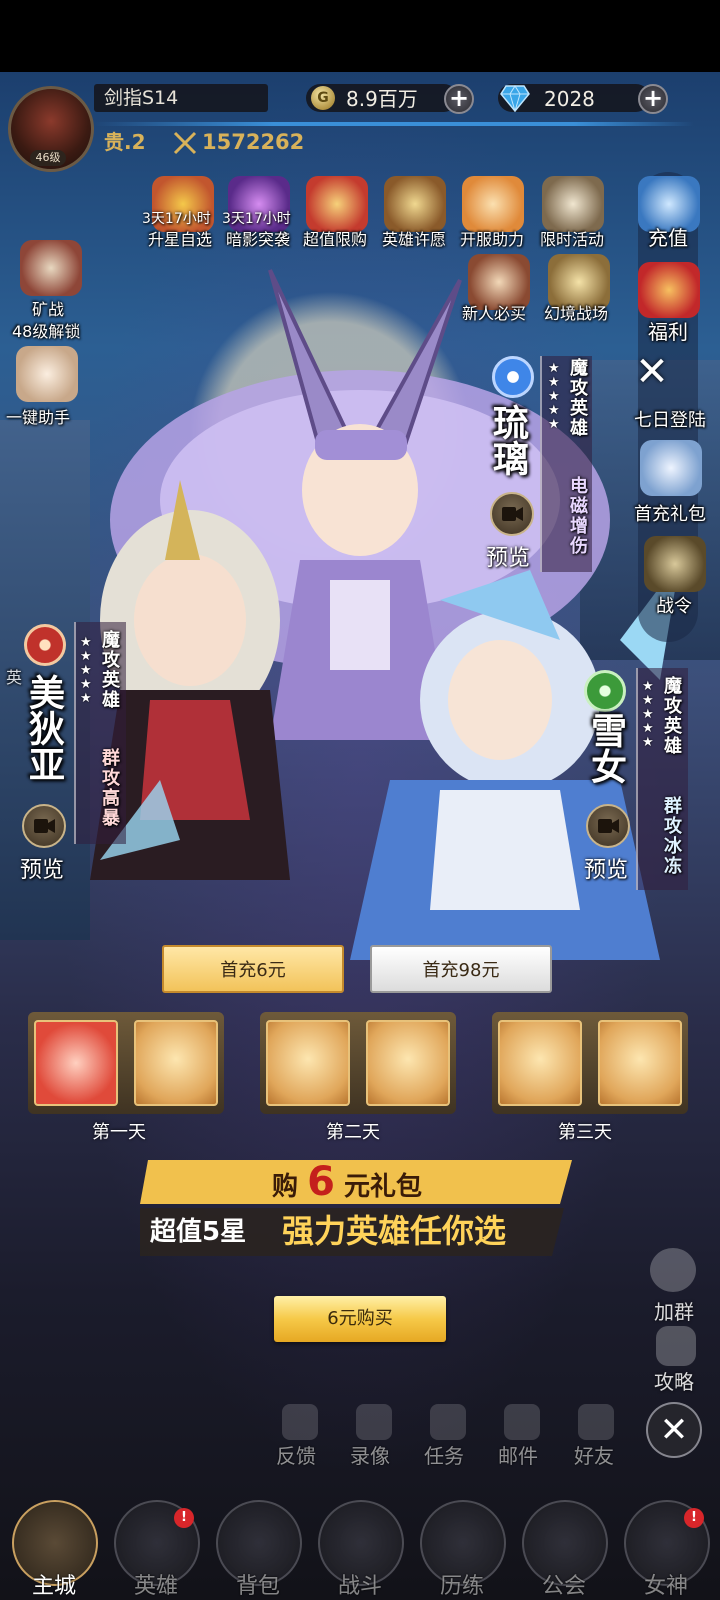 The height and width of the screenshot is (1600, 720). What do you see at coordinates (296, 1454) in the screenshot?
I see `feedback-label: 反馈` at bounding box center [296, 1454].